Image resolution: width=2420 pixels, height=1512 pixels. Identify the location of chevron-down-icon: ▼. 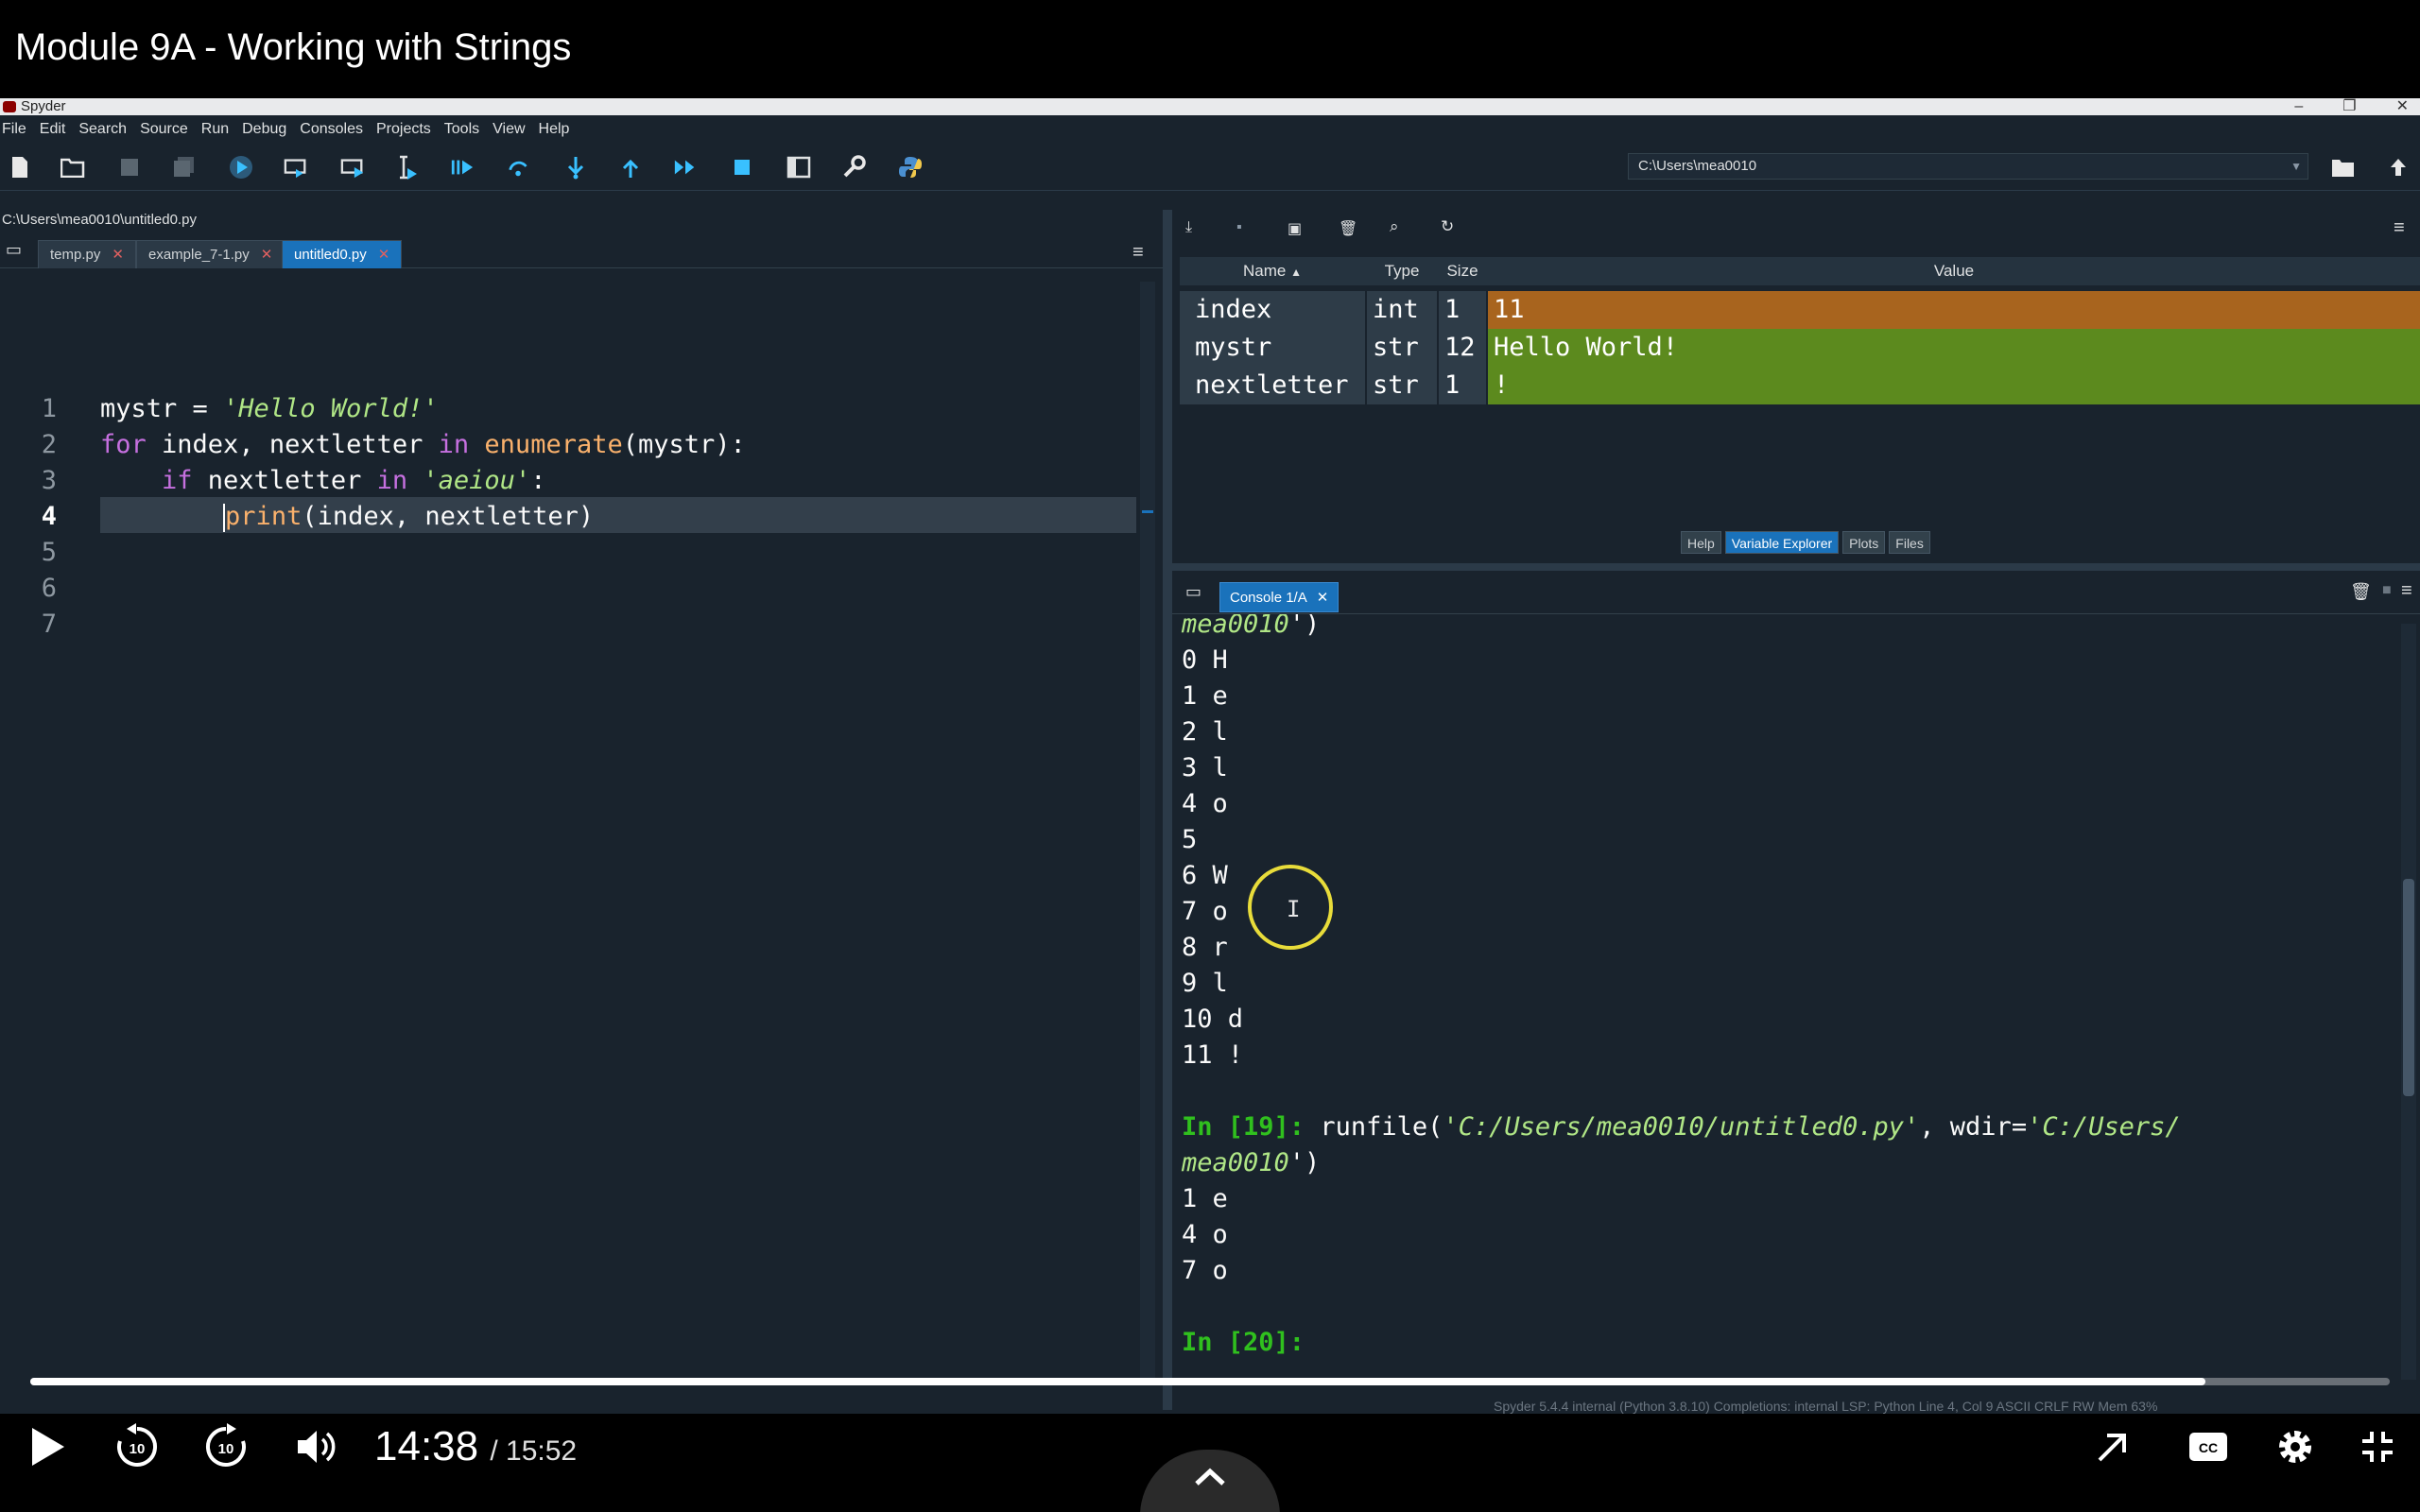
(2296, 166).